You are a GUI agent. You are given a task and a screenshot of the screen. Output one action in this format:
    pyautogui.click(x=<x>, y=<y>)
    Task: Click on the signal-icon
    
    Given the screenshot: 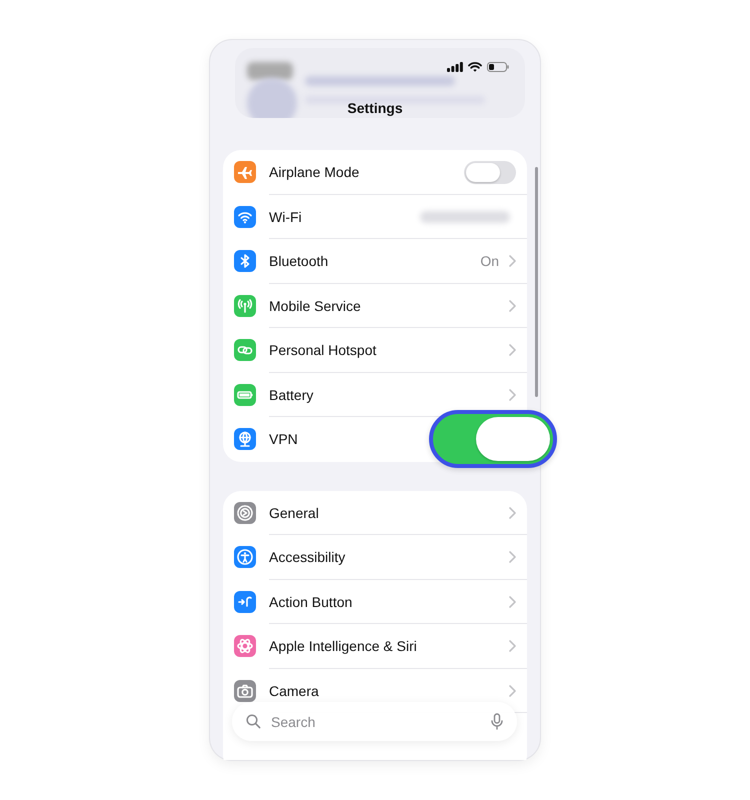 What is the action you would take?
    pyautogui.click(x=455, y=67)
    